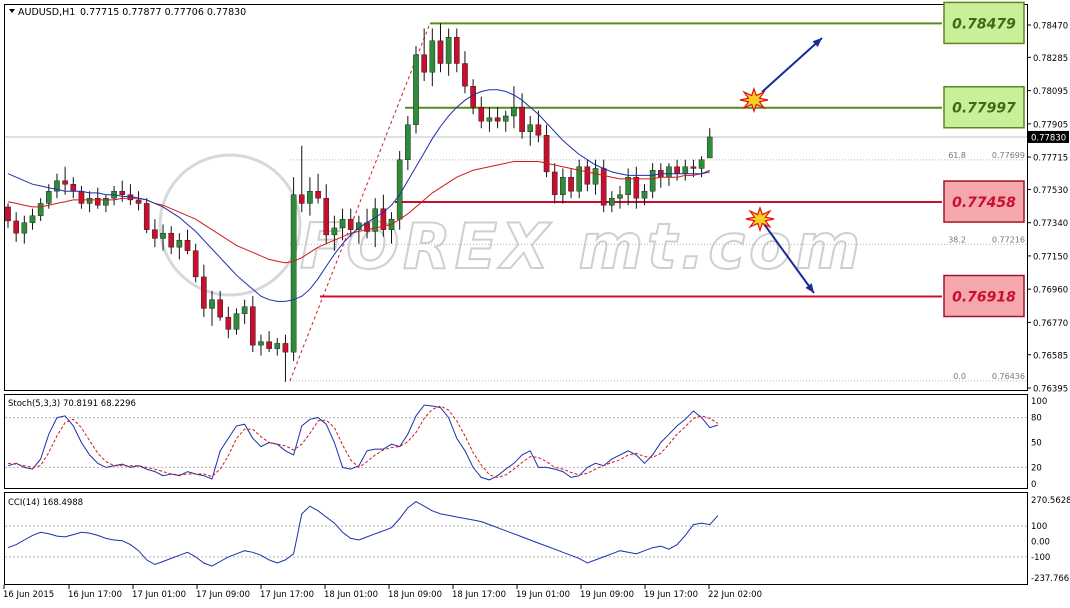 The width and height of the screenshot is (1070, 608). I want to click on stoch-label: Stoch(5,3,3) 70.8191 68.2296, so click(72, 404).